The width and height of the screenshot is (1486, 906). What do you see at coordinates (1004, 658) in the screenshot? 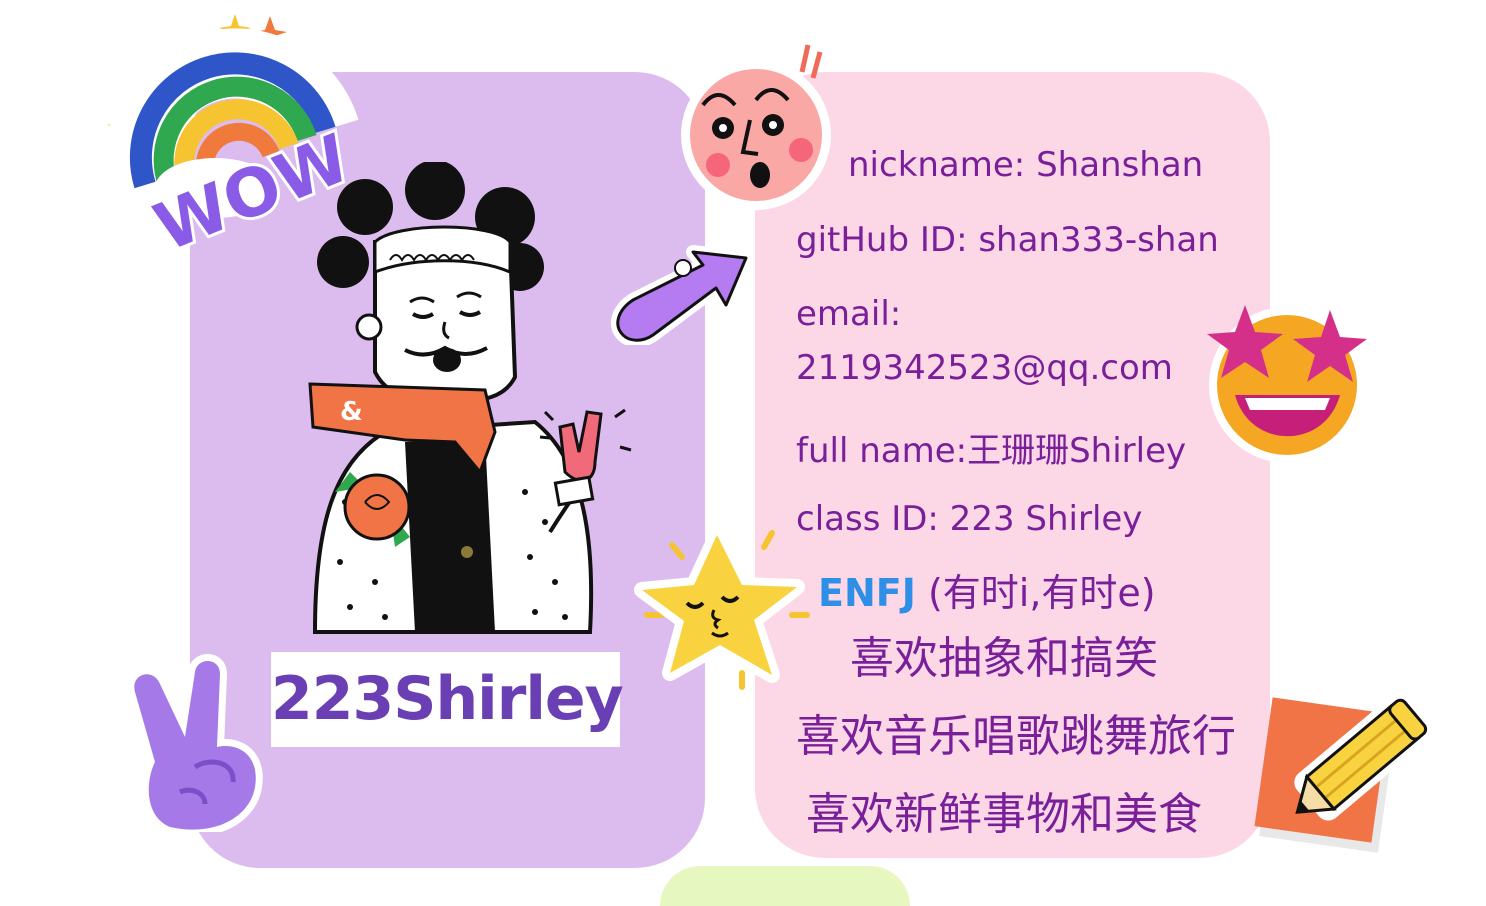
I see `like-item: 喜欢抽象和搞笑` at bounding box center [1004, 658].